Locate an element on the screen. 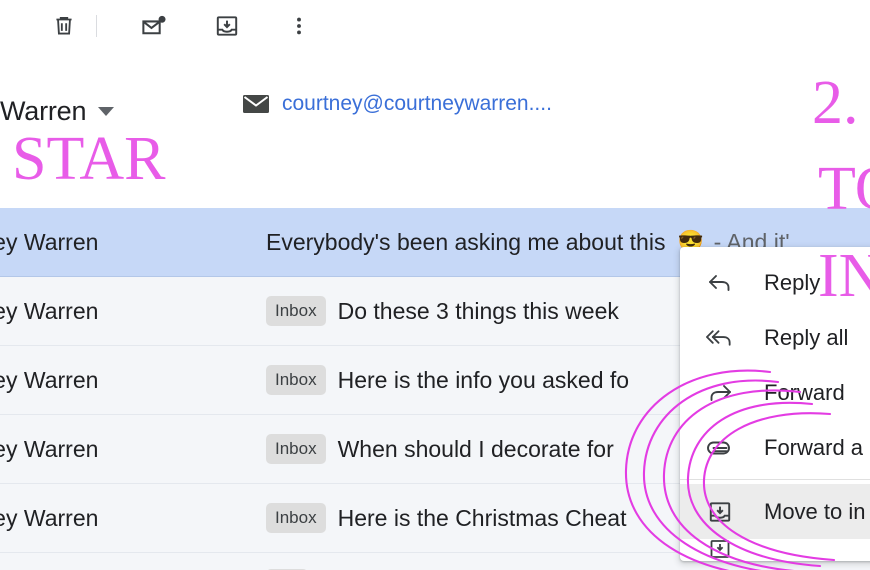 This screenshot has height=570, width=870. menu-item-reply-all: Reply all is located at coordinates (775, 337).